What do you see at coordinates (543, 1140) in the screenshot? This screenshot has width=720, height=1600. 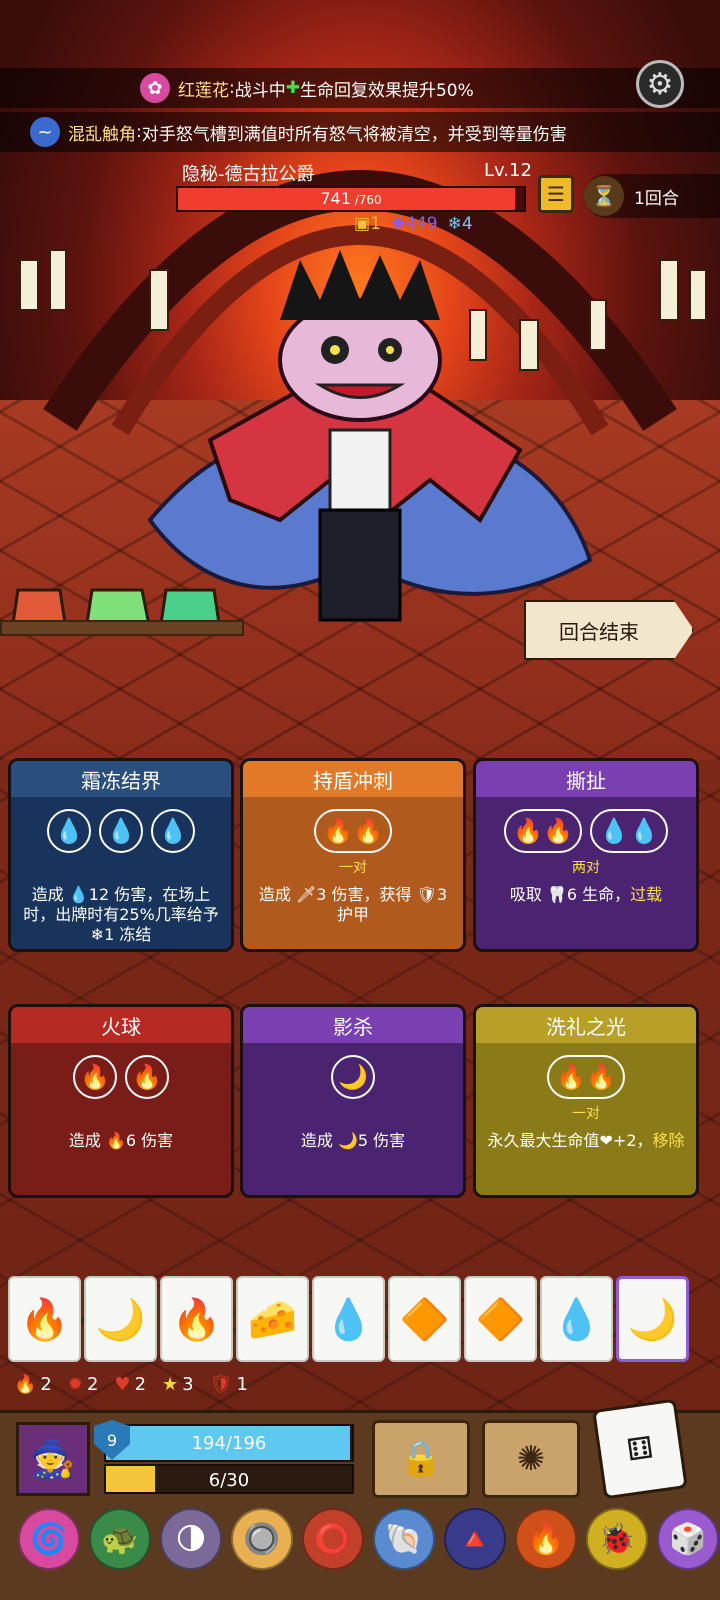 I see `card-description-part: 永久最大生命值` at bounding box center [543, 1140].